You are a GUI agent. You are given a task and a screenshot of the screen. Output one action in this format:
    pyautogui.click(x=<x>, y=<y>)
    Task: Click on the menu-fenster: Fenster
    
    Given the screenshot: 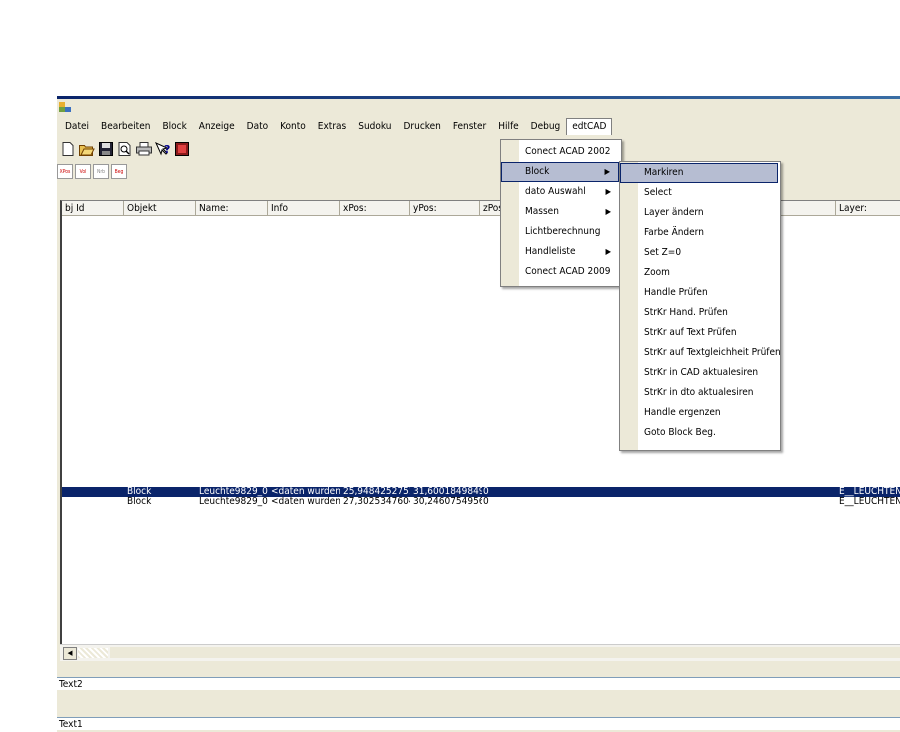 What is the action you would take?
    pyautogui.click(x=469, y=126)
    